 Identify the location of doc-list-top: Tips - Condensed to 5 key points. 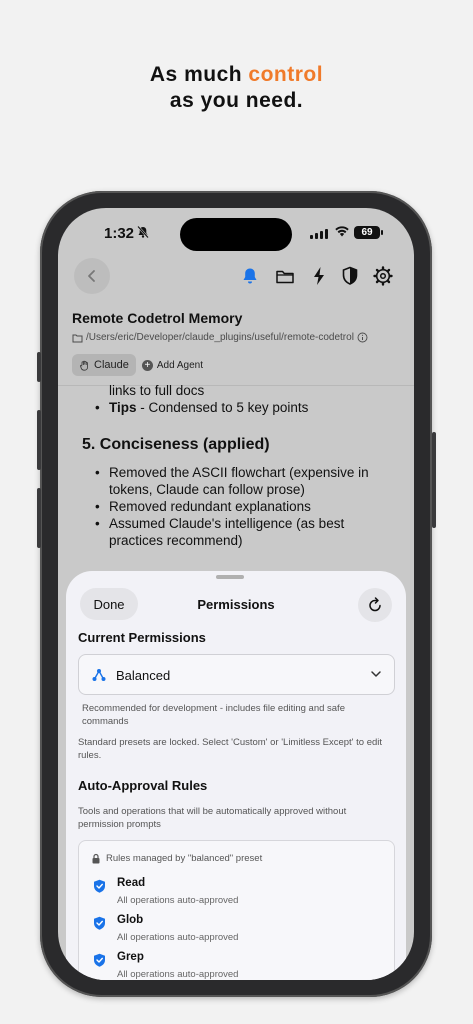
(237, 407).